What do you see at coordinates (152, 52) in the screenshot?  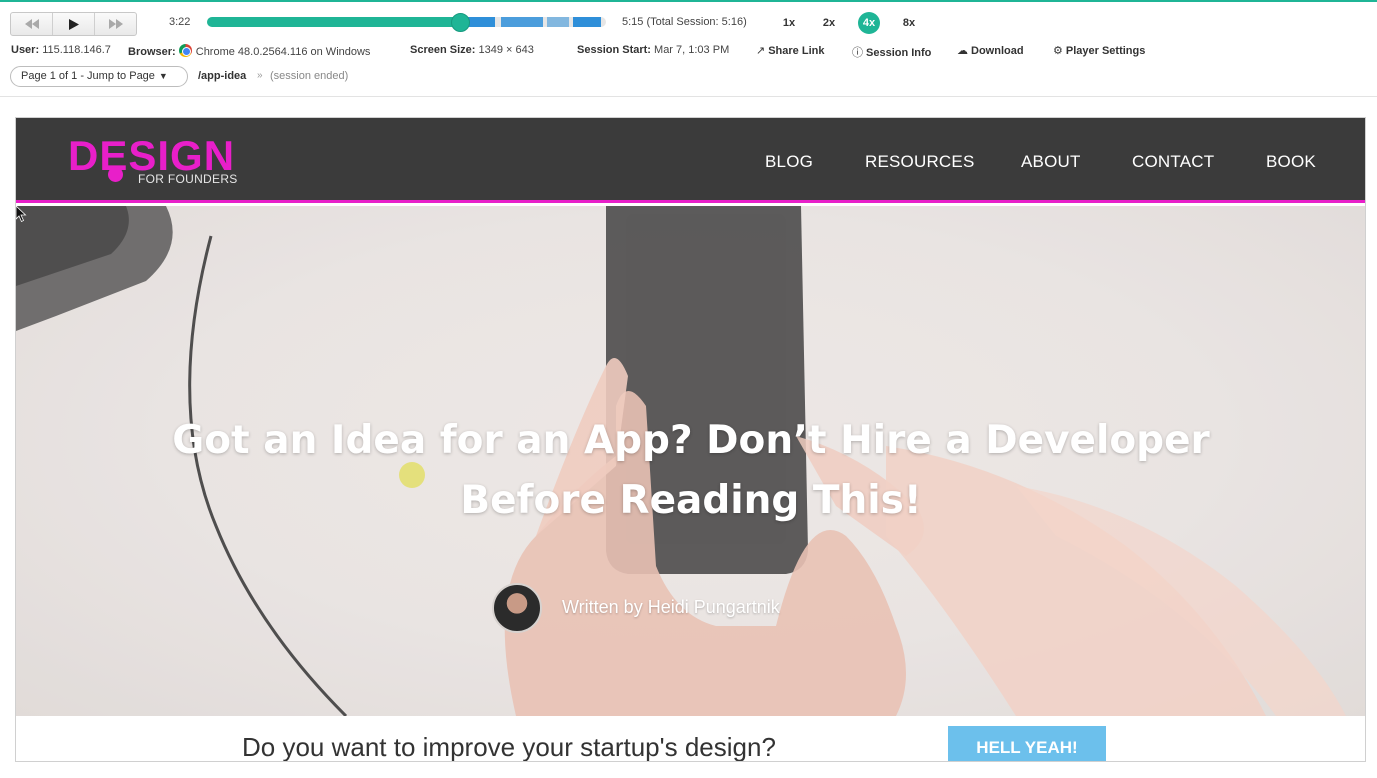 I see `browser-label: Browser:` at bounding box center [152, 52].